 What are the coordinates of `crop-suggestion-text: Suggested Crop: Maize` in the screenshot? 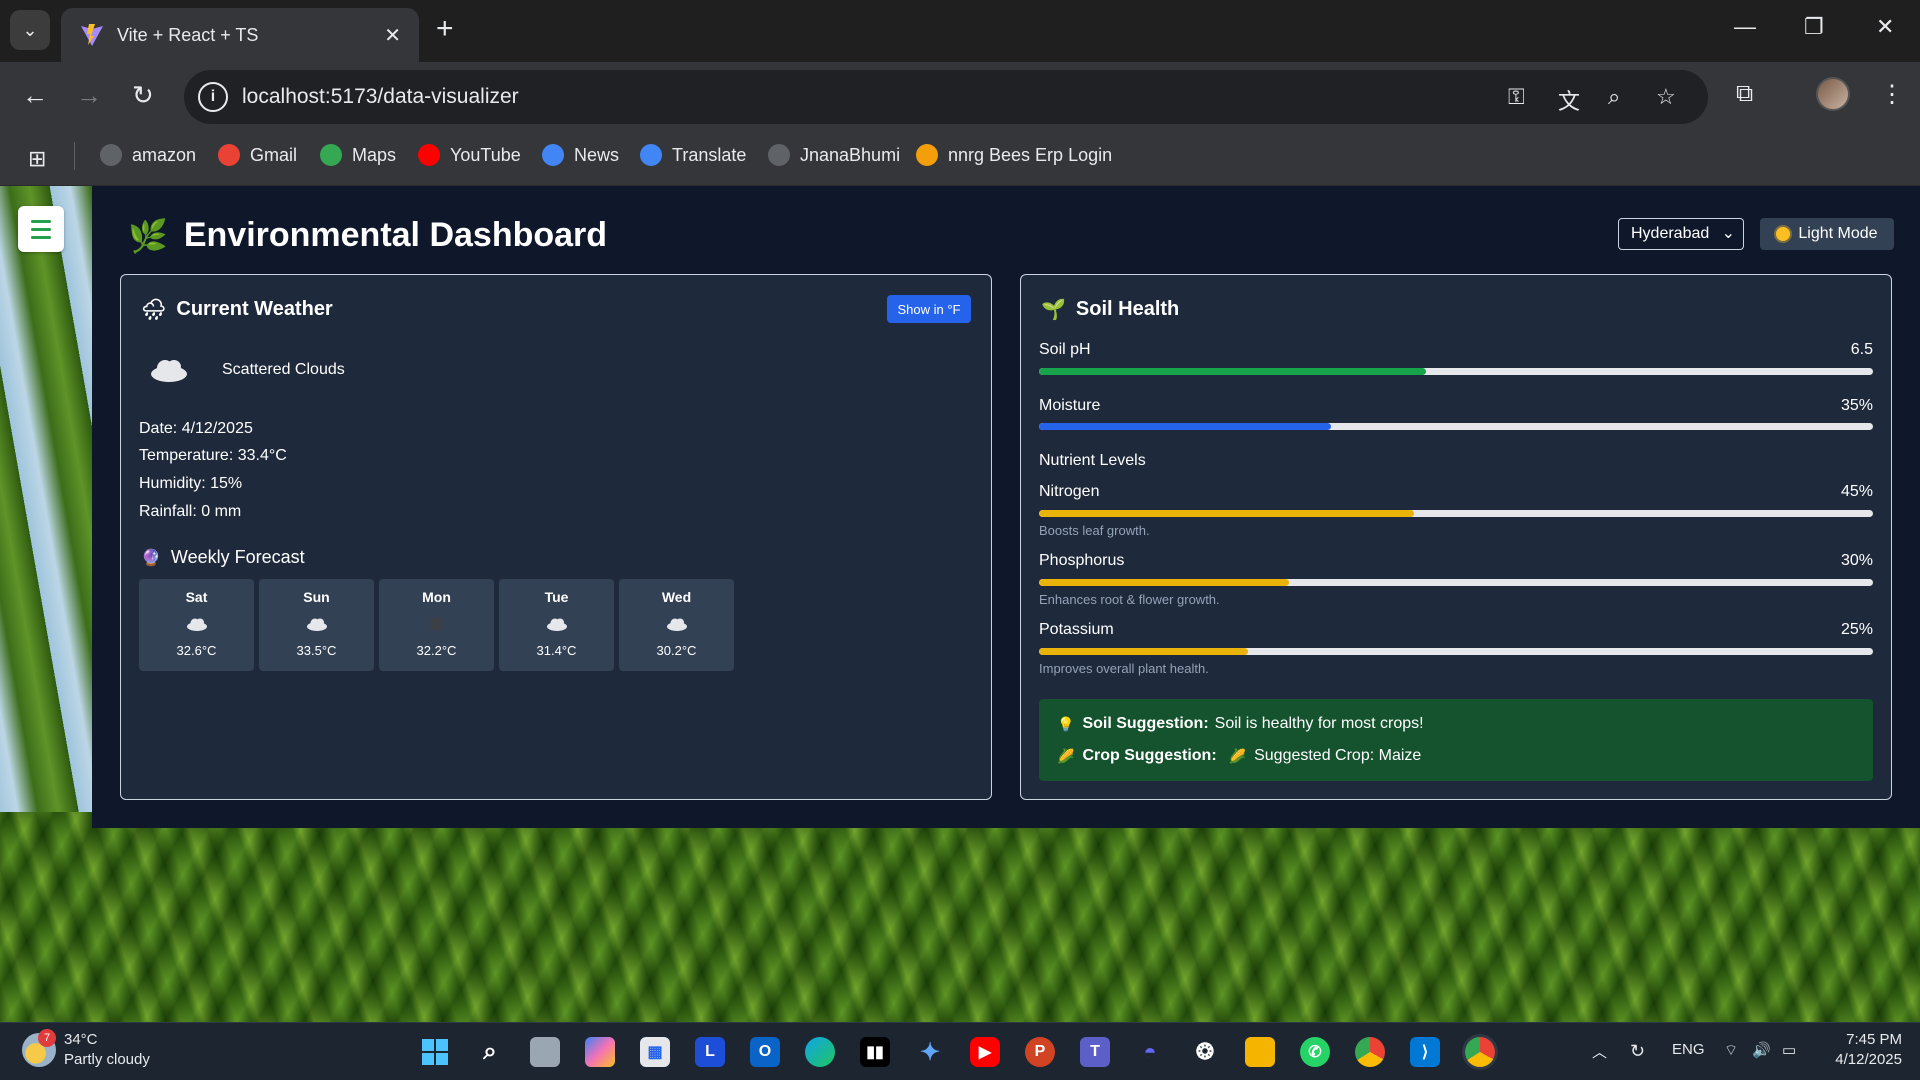 It's located at (1338, 755).